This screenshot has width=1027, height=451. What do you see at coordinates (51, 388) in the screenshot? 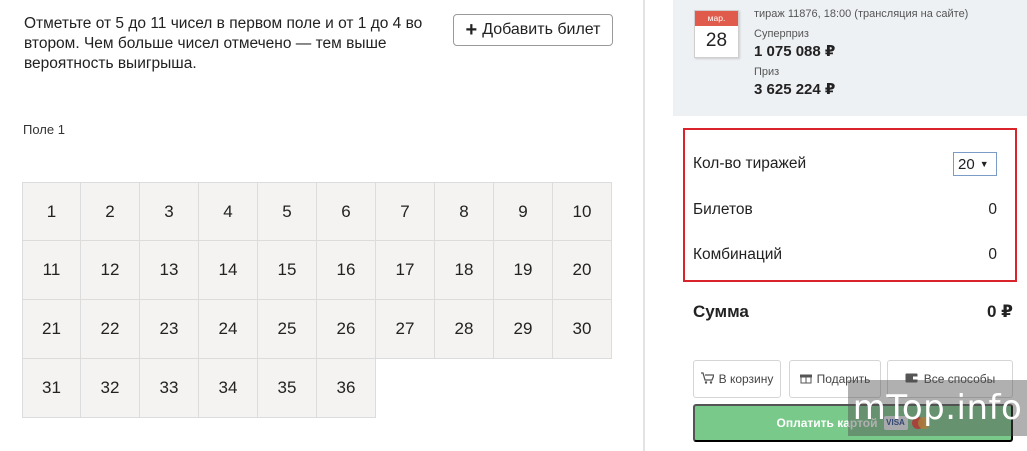
I see `number-cell: 31` at bounding box center [51, 388].